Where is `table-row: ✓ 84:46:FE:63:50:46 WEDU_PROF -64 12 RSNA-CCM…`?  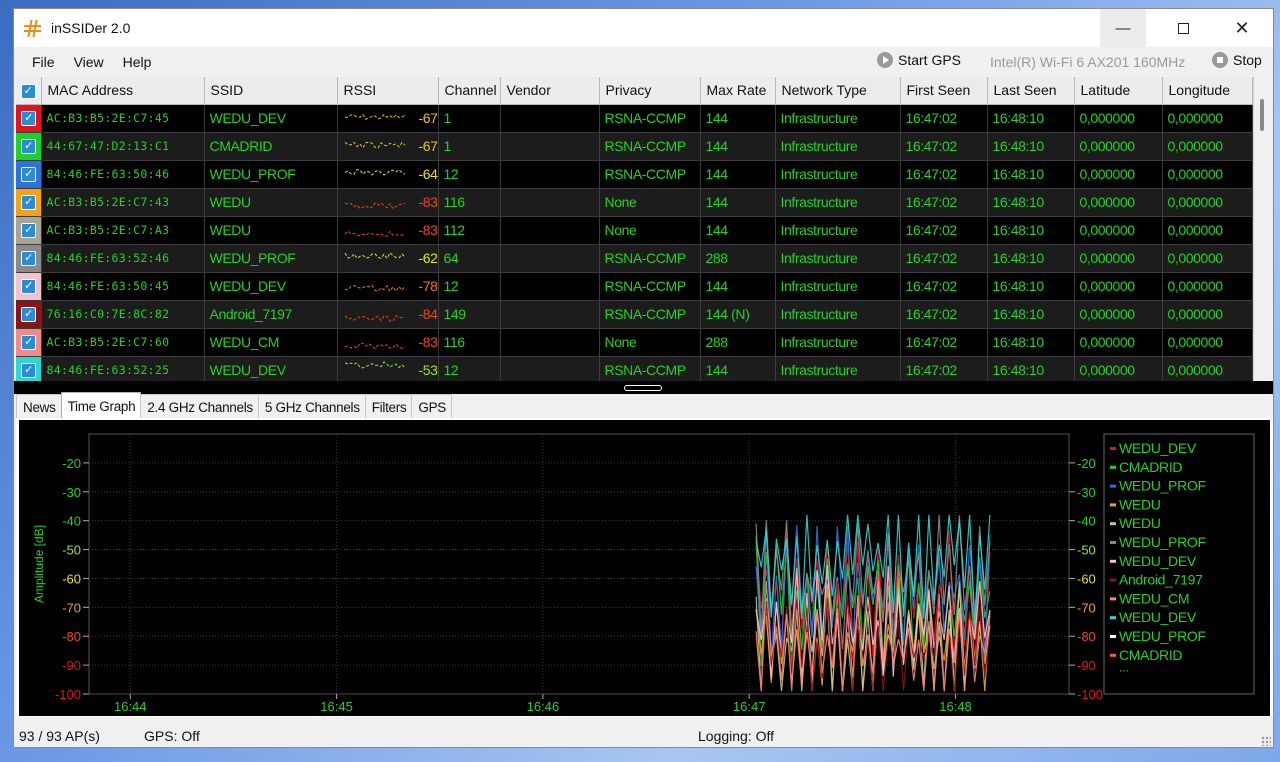
table-row: ✓ 84:46:FE:63:50:46 WEDU_PROF -64 12 RSNA-CCM… is located at coordinates (634, 174).